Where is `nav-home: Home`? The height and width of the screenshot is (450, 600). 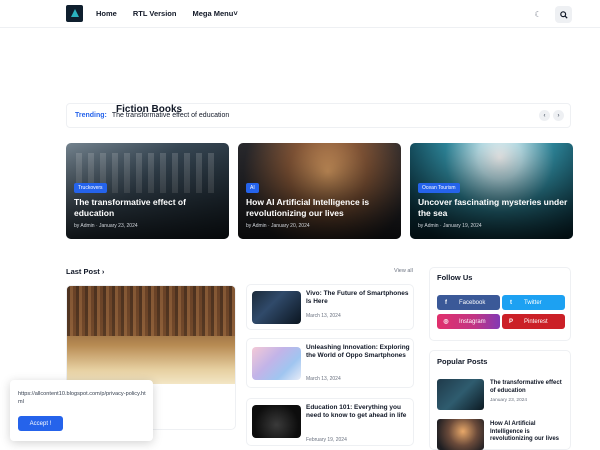 nav-home: Home is located at coordinates (106, 13).